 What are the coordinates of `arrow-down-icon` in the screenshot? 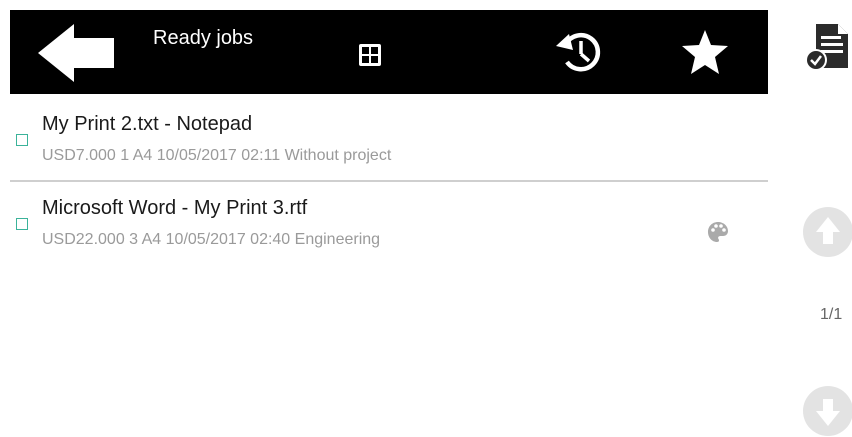 It's located at (827, 411).